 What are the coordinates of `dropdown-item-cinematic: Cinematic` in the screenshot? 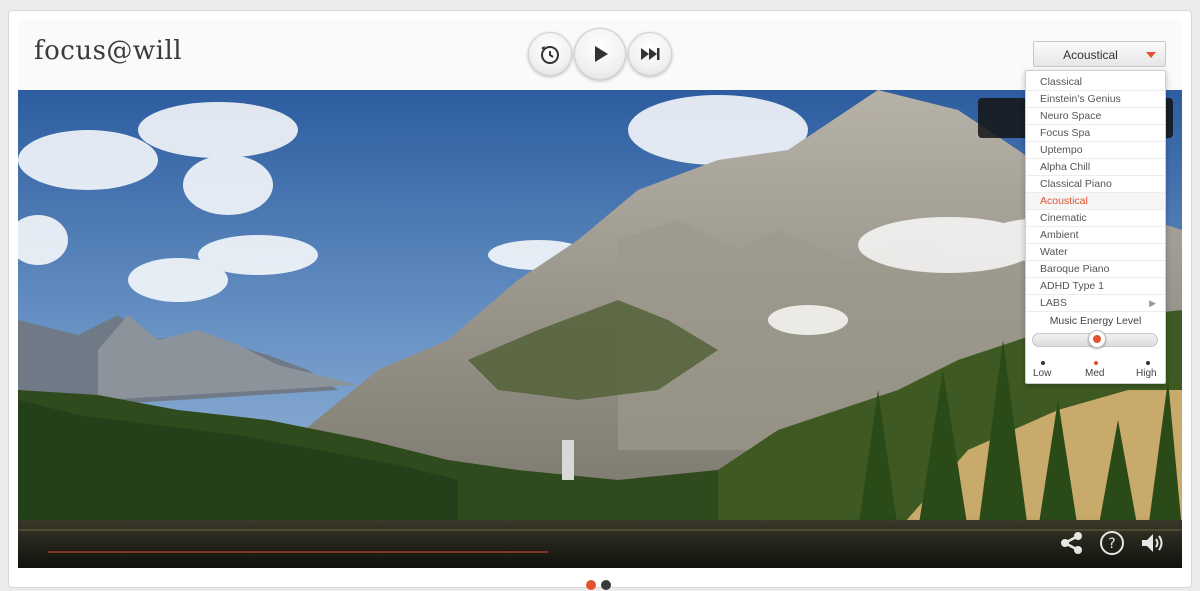 It's located at (1095, 218).